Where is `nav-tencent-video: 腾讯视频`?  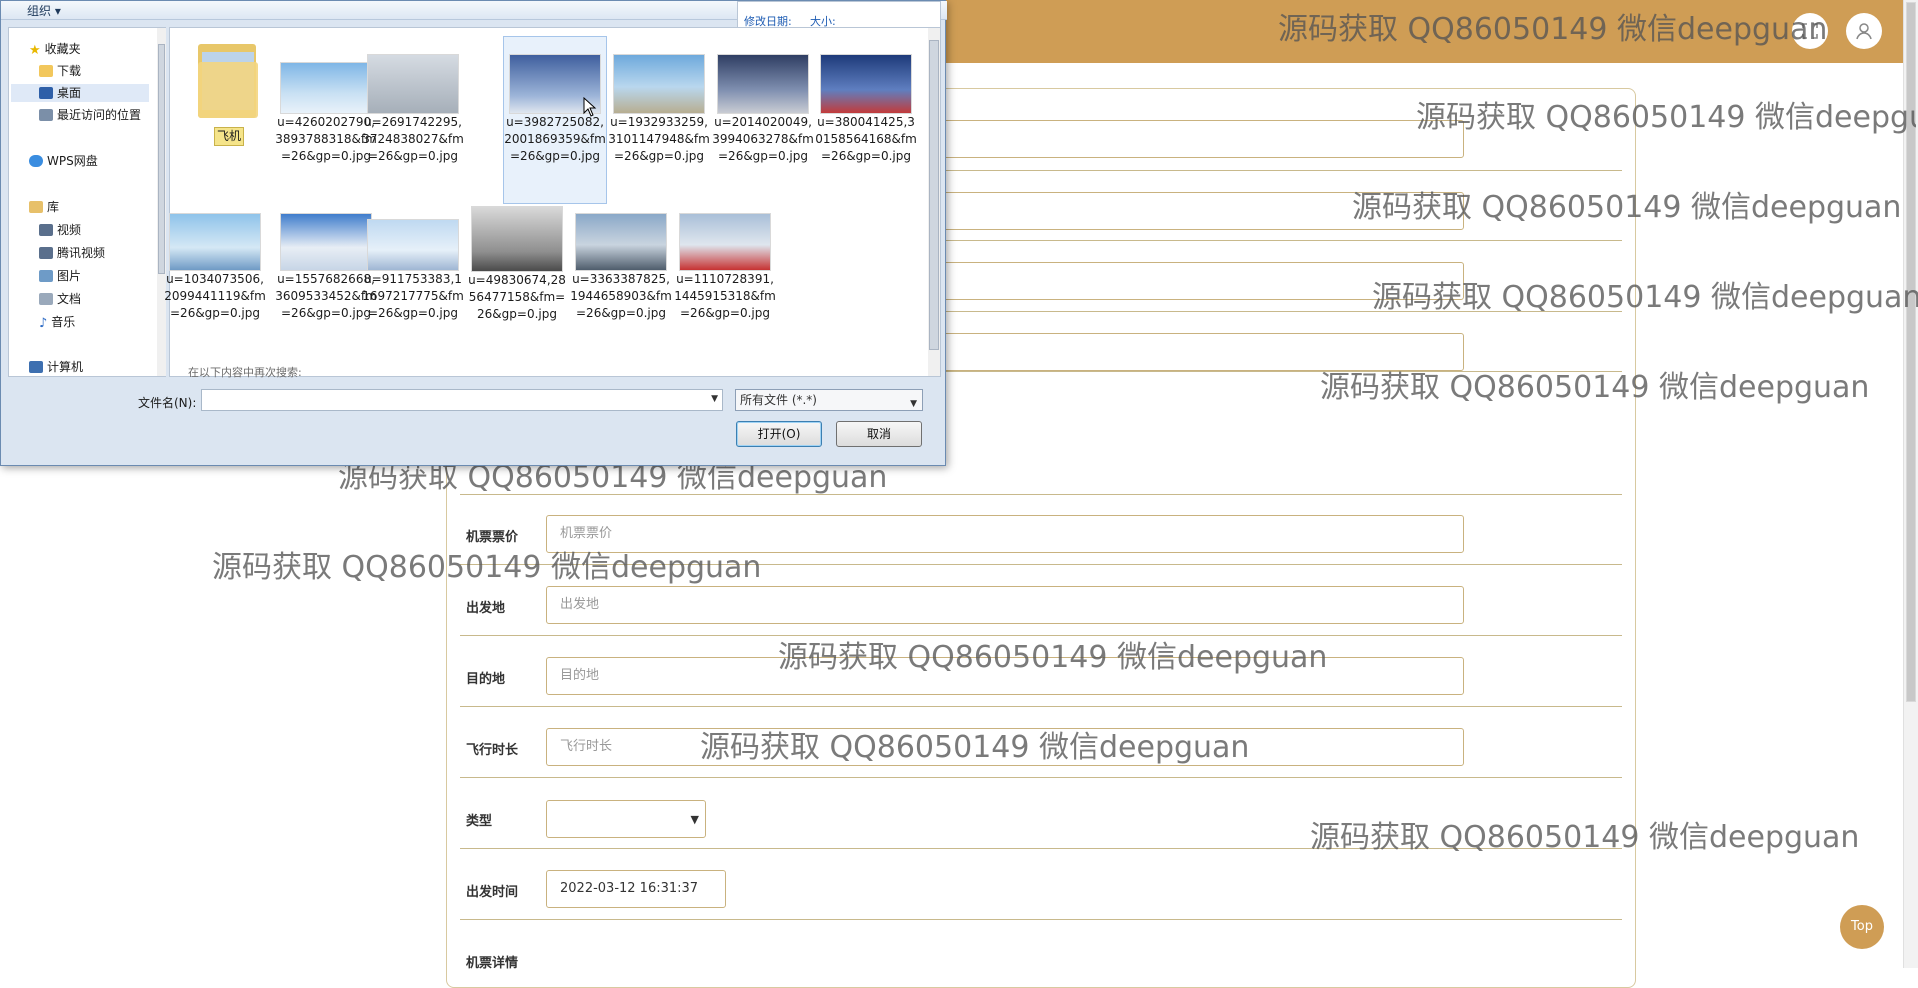 nav-tencent-video: 腾讯视频 is located at coordinates (72, 252).